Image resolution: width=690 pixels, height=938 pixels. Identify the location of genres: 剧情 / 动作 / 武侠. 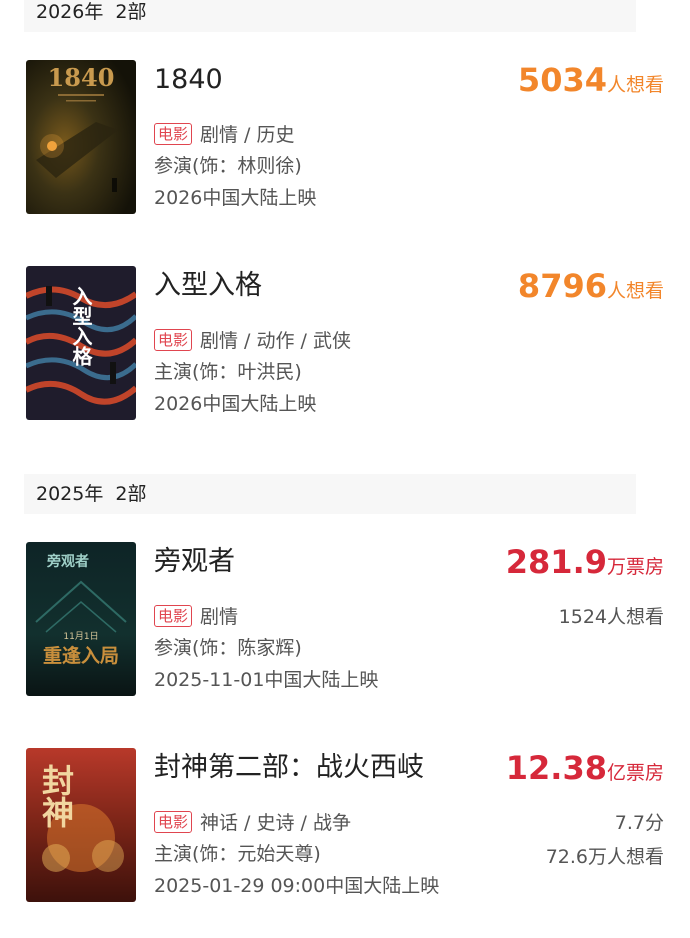
(275, 341).